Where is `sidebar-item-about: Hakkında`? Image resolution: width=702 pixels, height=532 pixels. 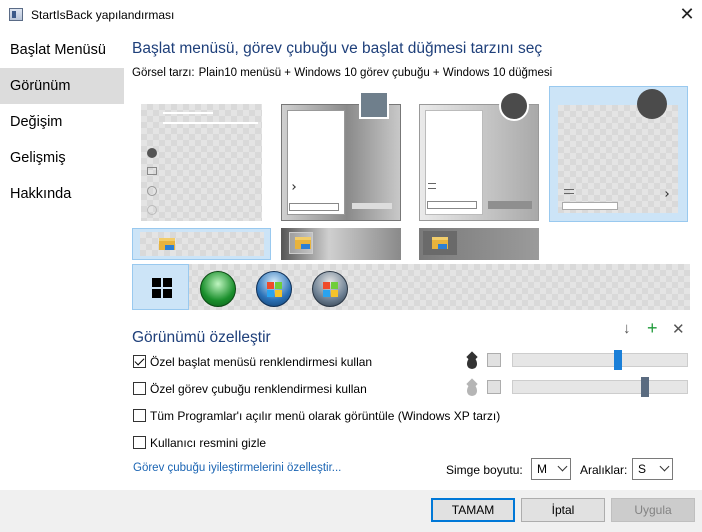
sidebar-item-about: Hakkında is located at coordinates (62, 194).